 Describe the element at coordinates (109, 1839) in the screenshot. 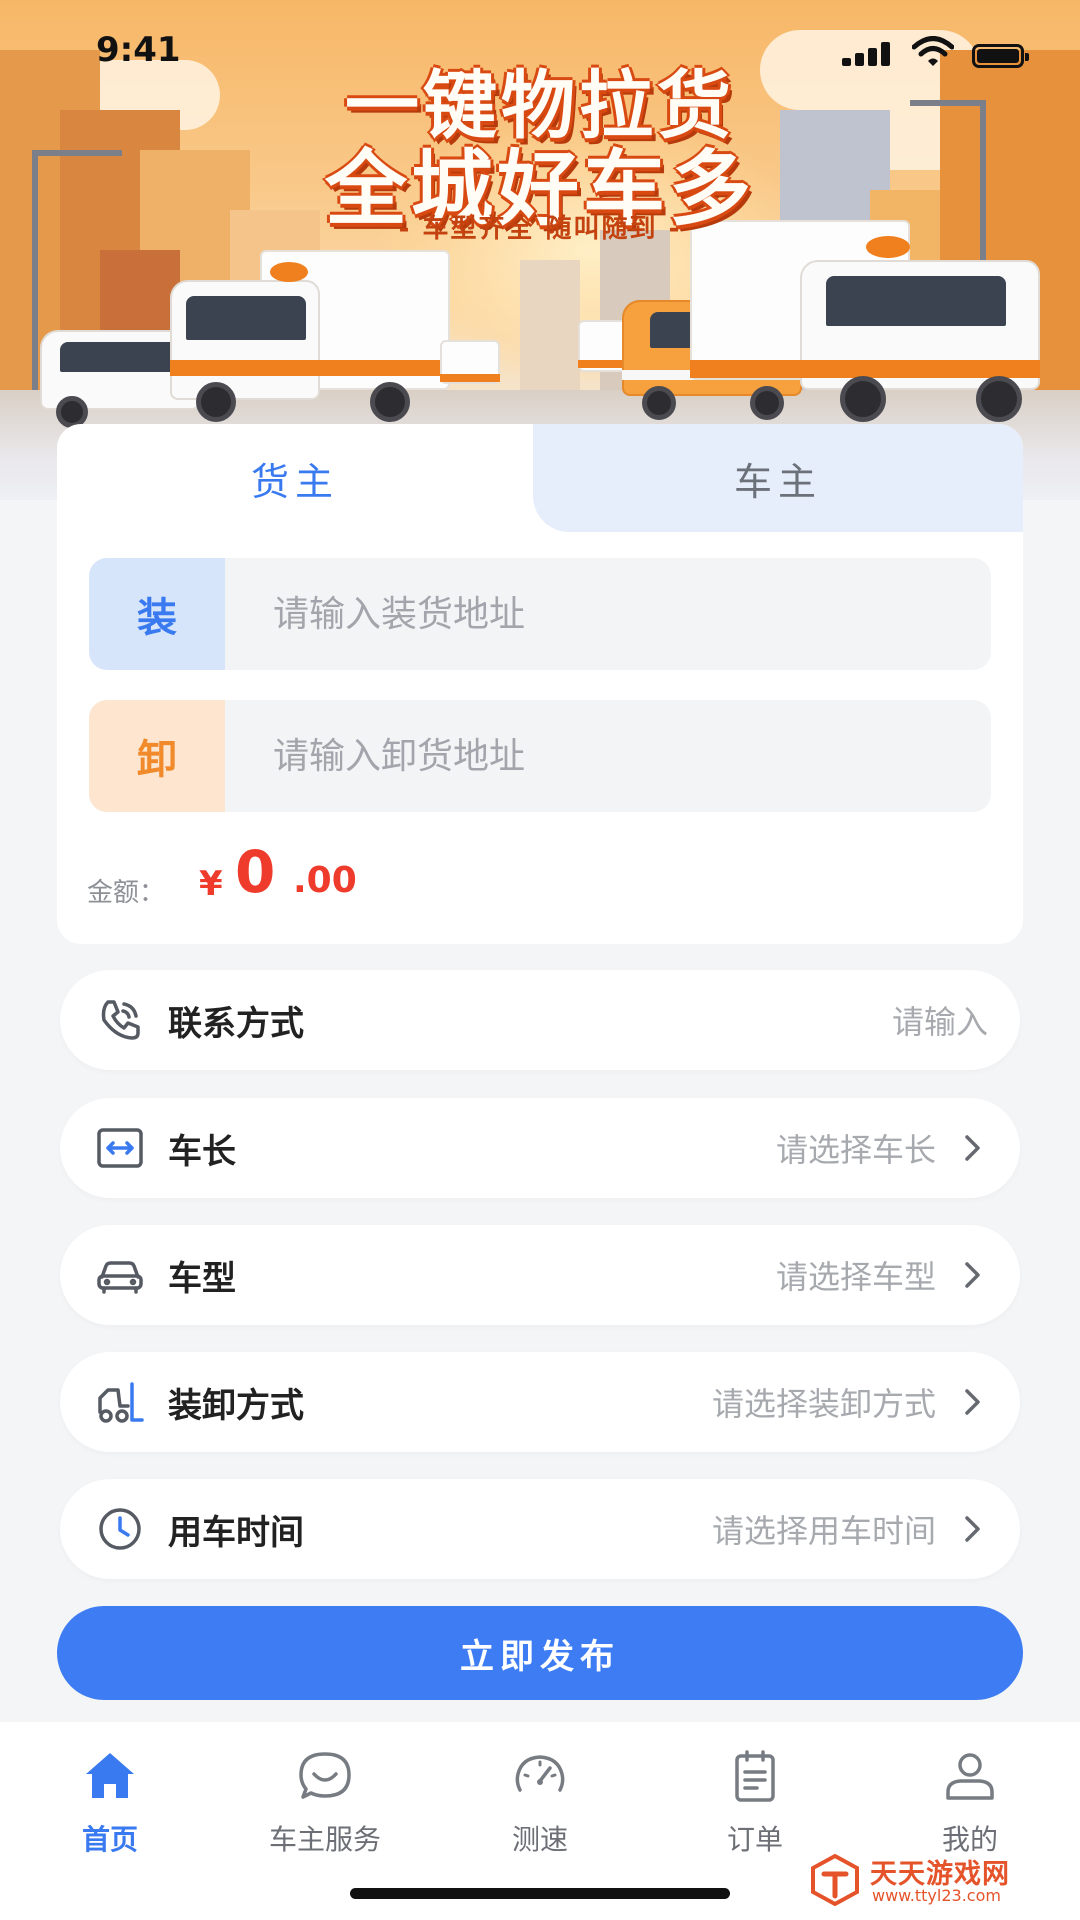

I see `tab-home-label: 首页` at that location.